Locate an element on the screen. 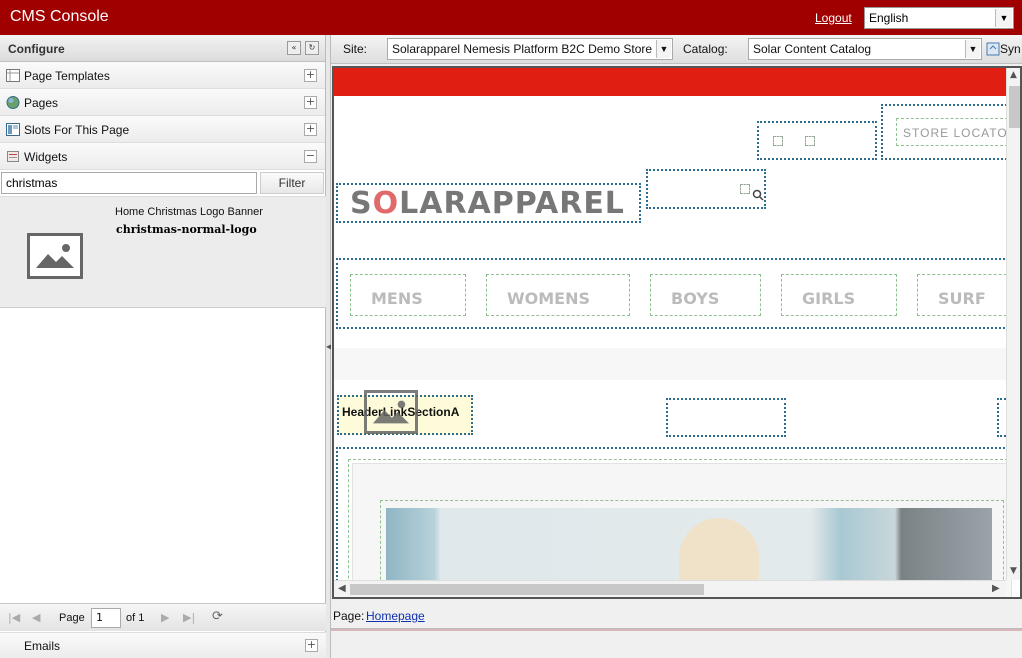 This screenshot has width=1022, height=658. app-title: CMS Console is located at coordinates (59, 16).